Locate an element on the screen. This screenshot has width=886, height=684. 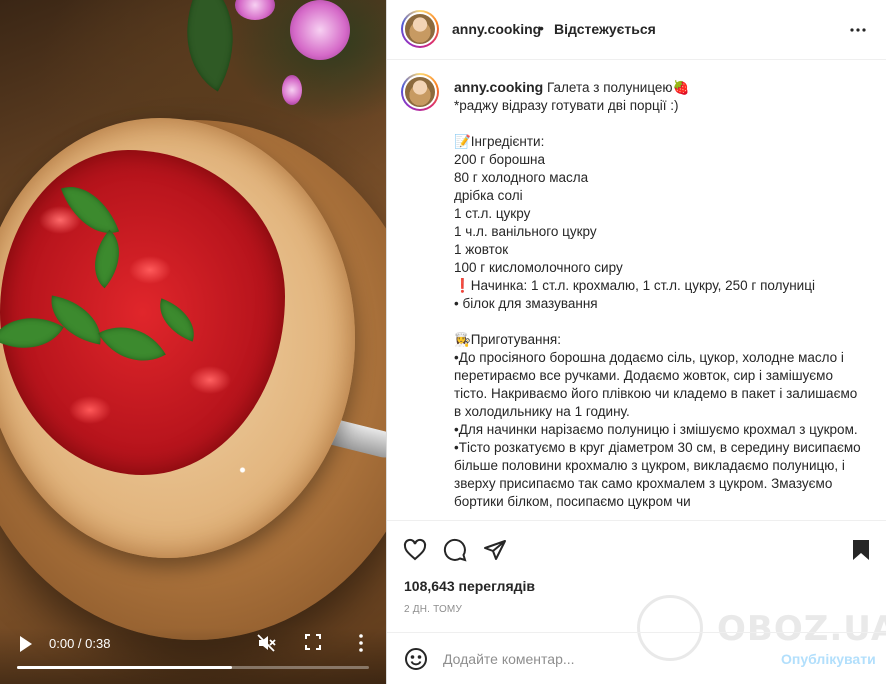
caption-line: 200 г борошна is located at coordinates (499, 159).